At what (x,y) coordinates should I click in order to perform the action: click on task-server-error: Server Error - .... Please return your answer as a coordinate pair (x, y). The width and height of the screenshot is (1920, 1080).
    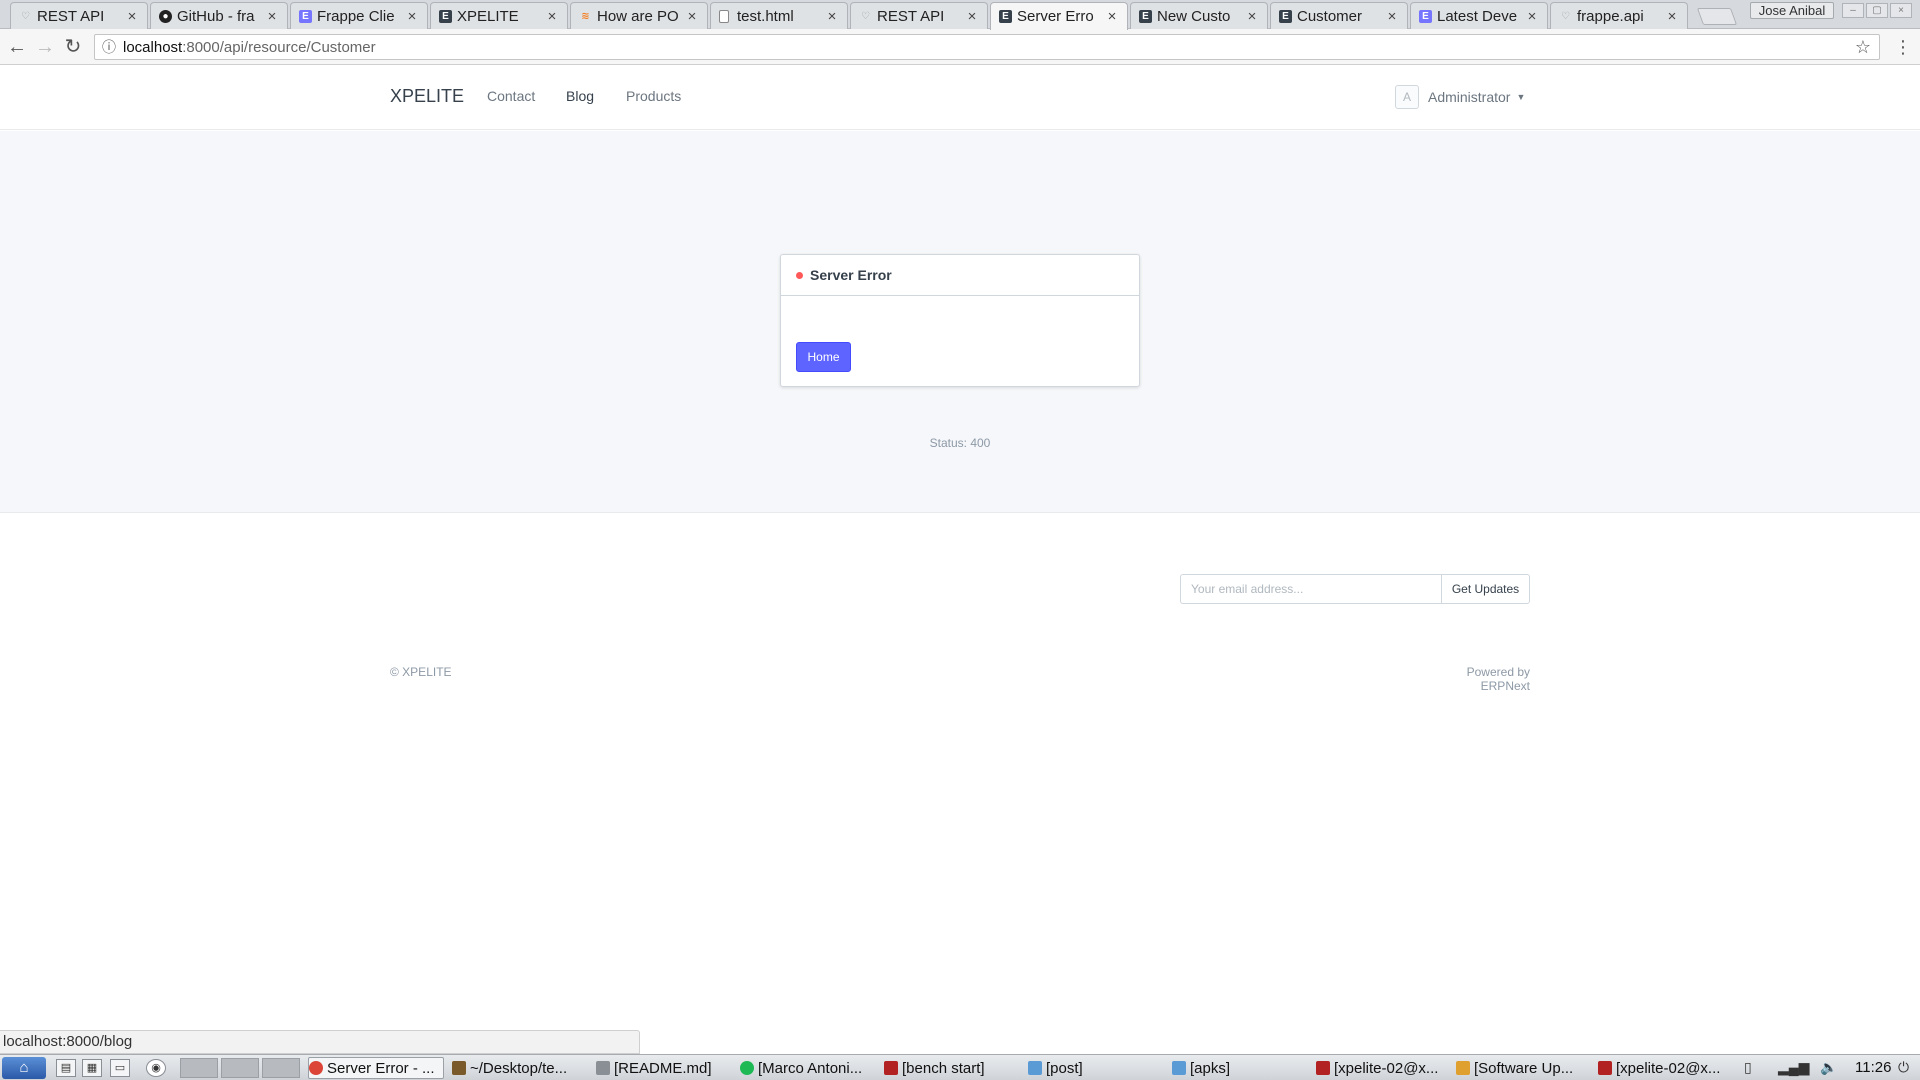
    Looking at the image, I should click on (376, 1068).